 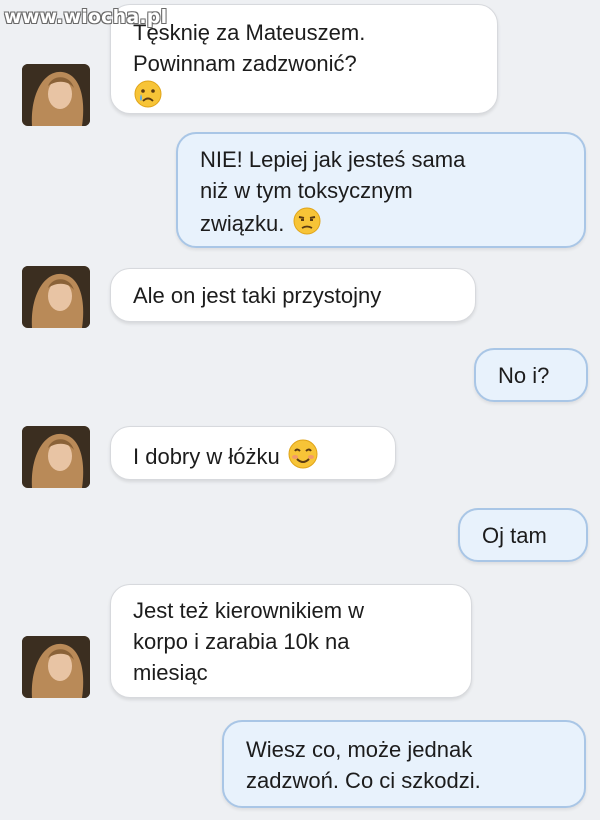 I want to click on smiling-blush-face-icon, so click(x=303, y=458).